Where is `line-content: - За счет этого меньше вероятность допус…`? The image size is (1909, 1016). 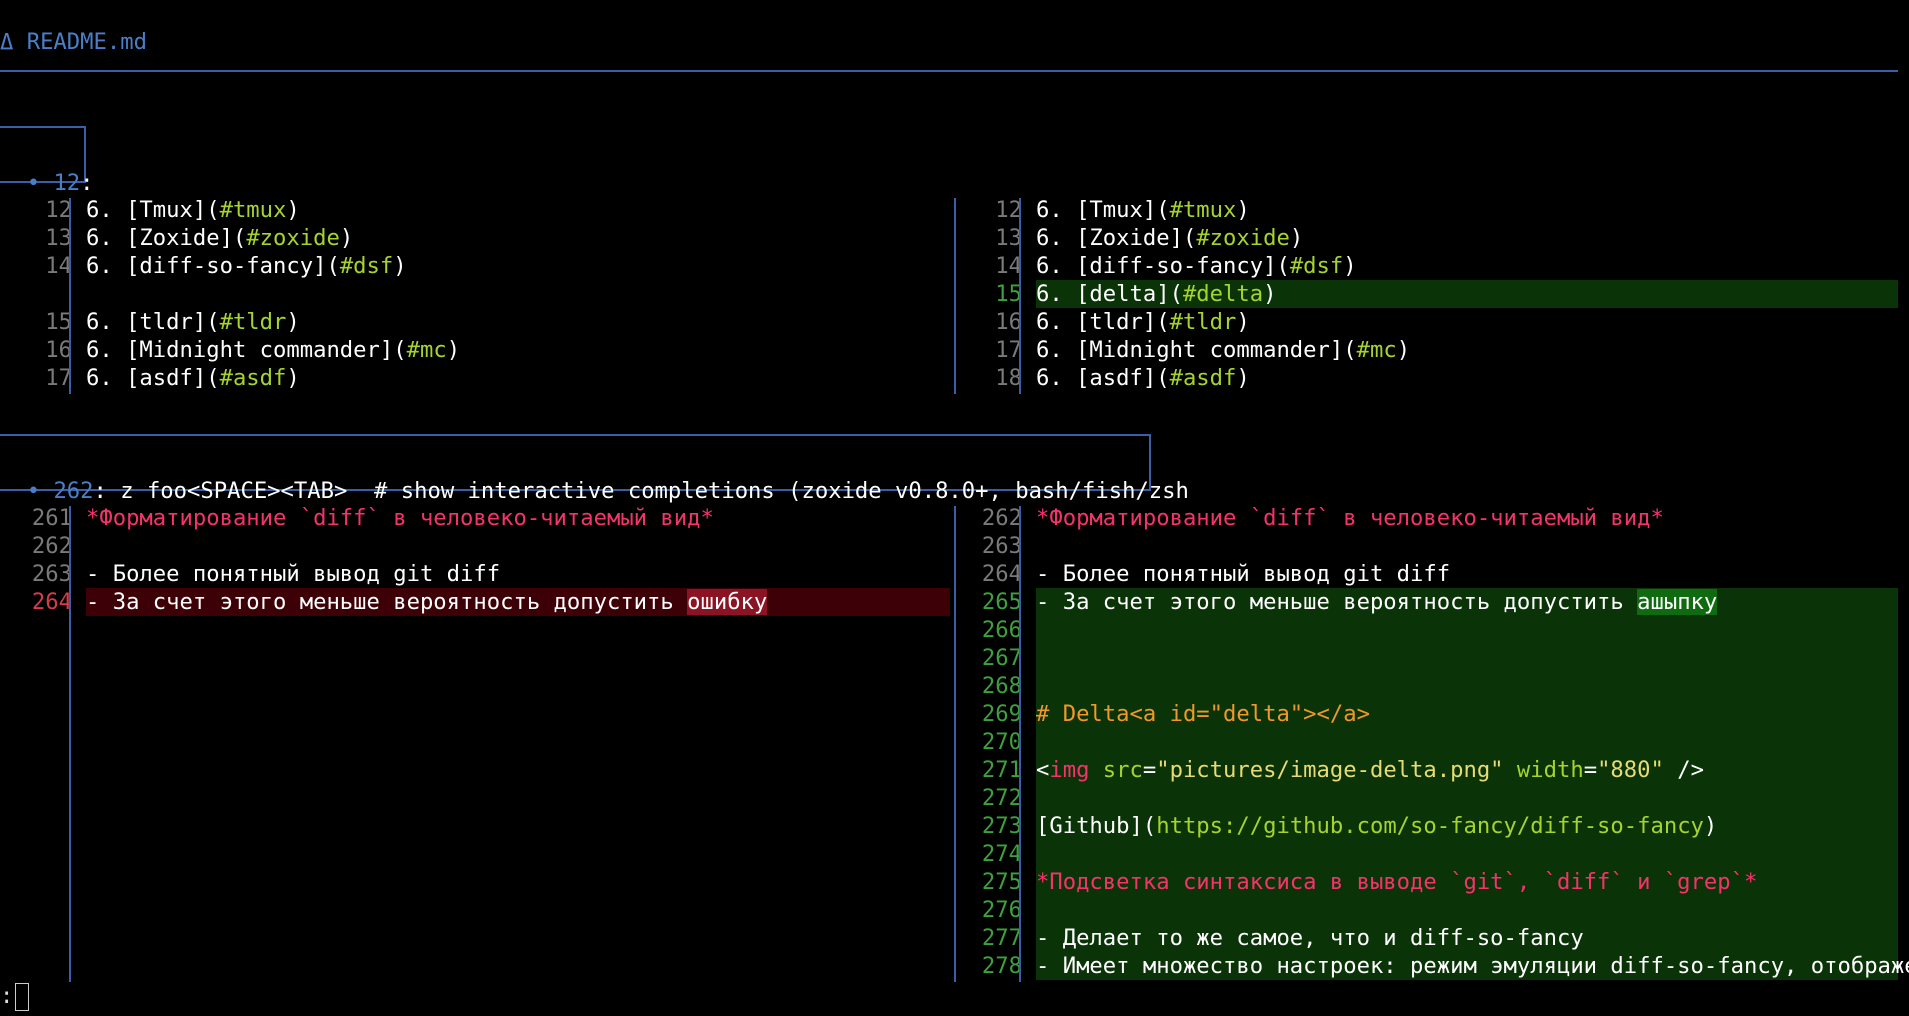 line-content: - За счет этого меньше вероятность допус… is located at coordinates (427, 602).